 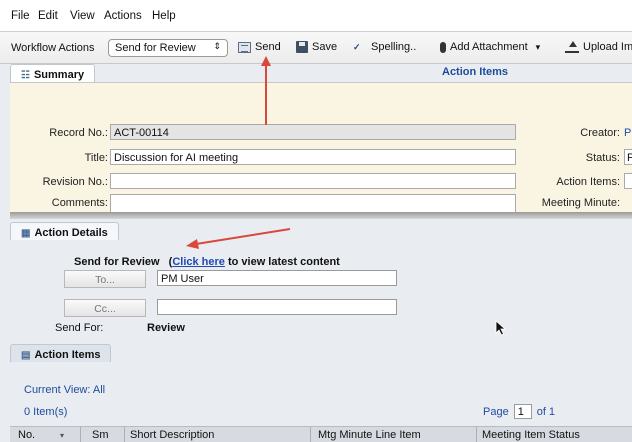 I want to click on envelope-icon, so click(x=244, y=47).